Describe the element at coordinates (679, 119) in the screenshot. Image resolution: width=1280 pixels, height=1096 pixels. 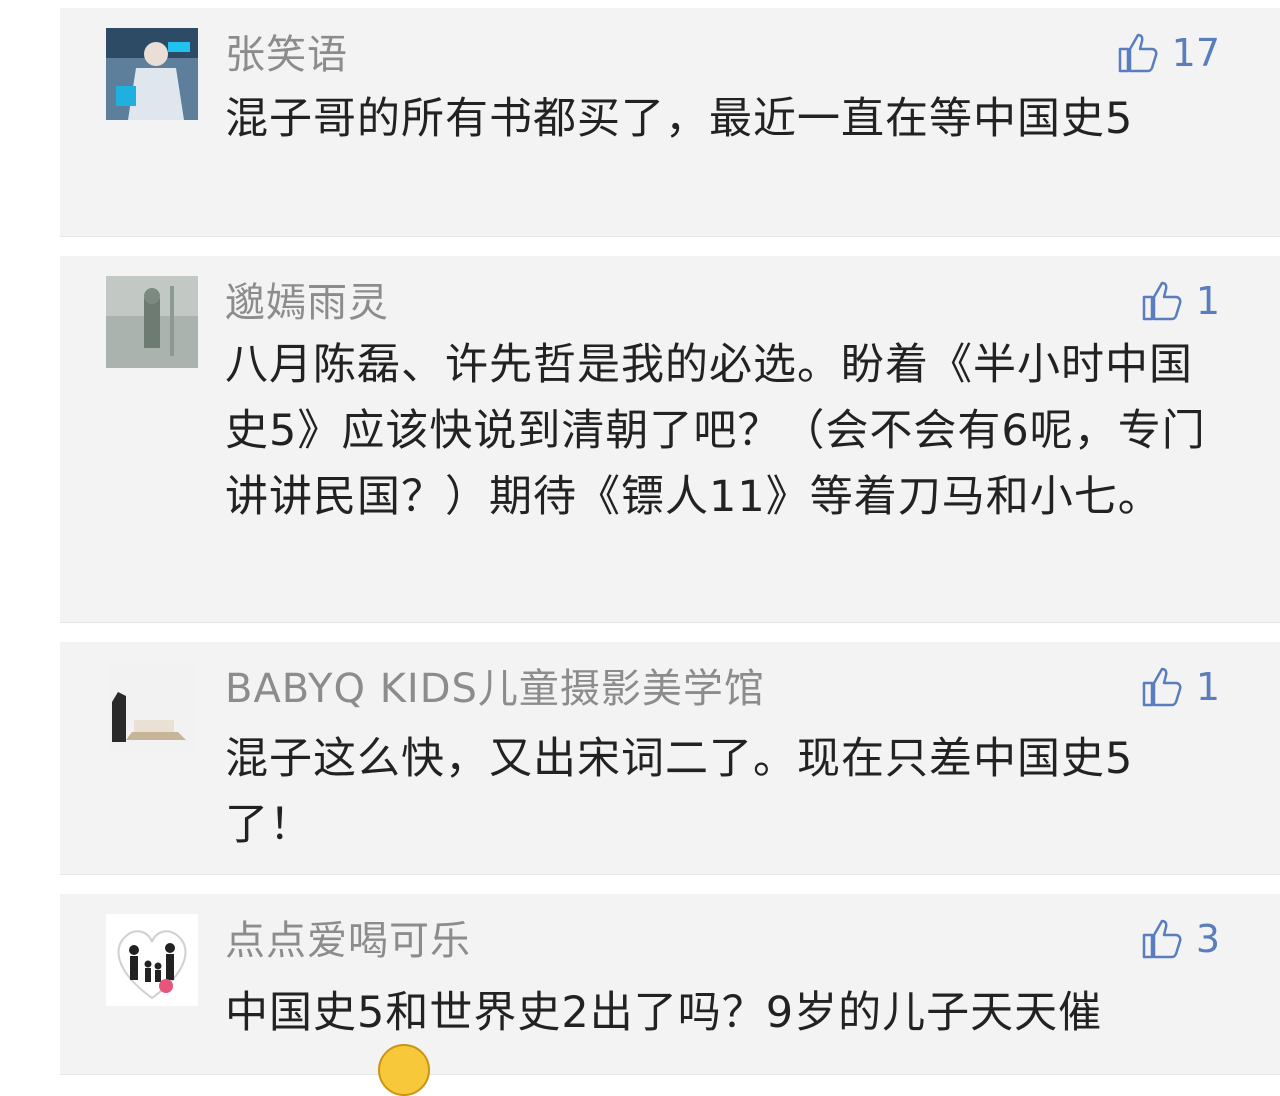
I see `comment-text: 混子哥的所有书都买了，最近一直在等中国史5` at that location.